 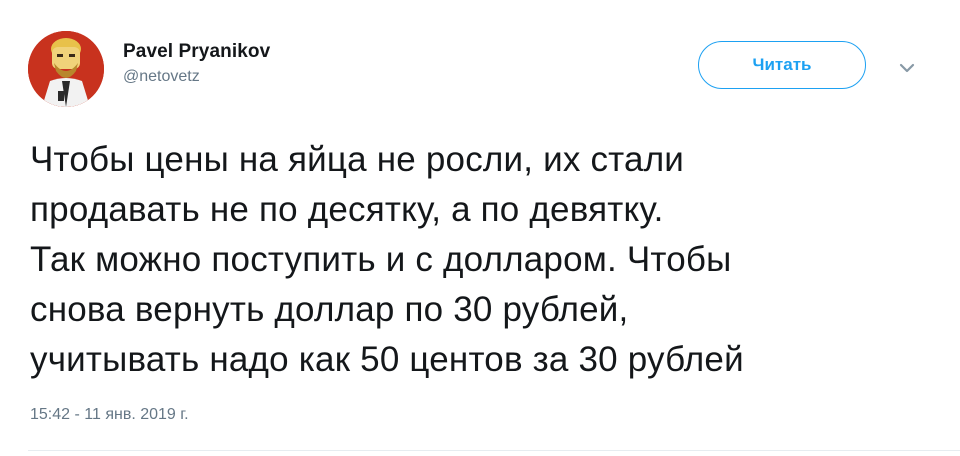 What do you see at coordinates (347, 209) in the screenshot?
I see `tweet-text-line: продавать не по десятку, а по девятку.` at bounding box center [347, 209].